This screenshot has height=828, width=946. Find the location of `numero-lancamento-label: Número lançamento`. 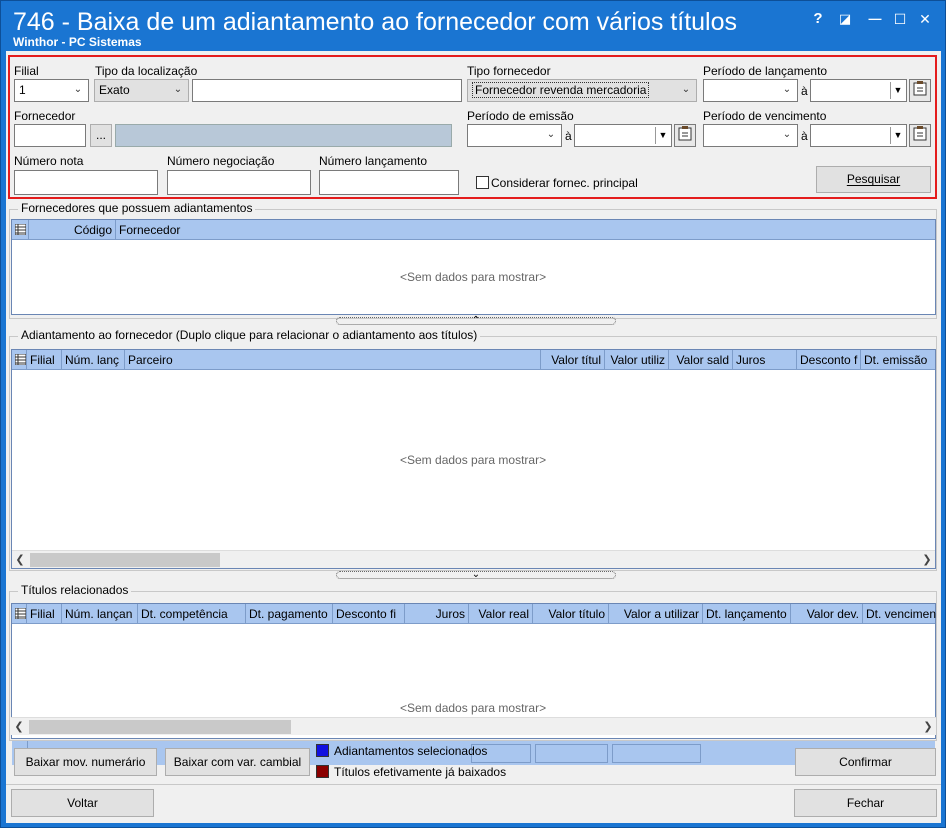

numero-lancamento-label: Número lançamento is located at coordinates (373, 161).